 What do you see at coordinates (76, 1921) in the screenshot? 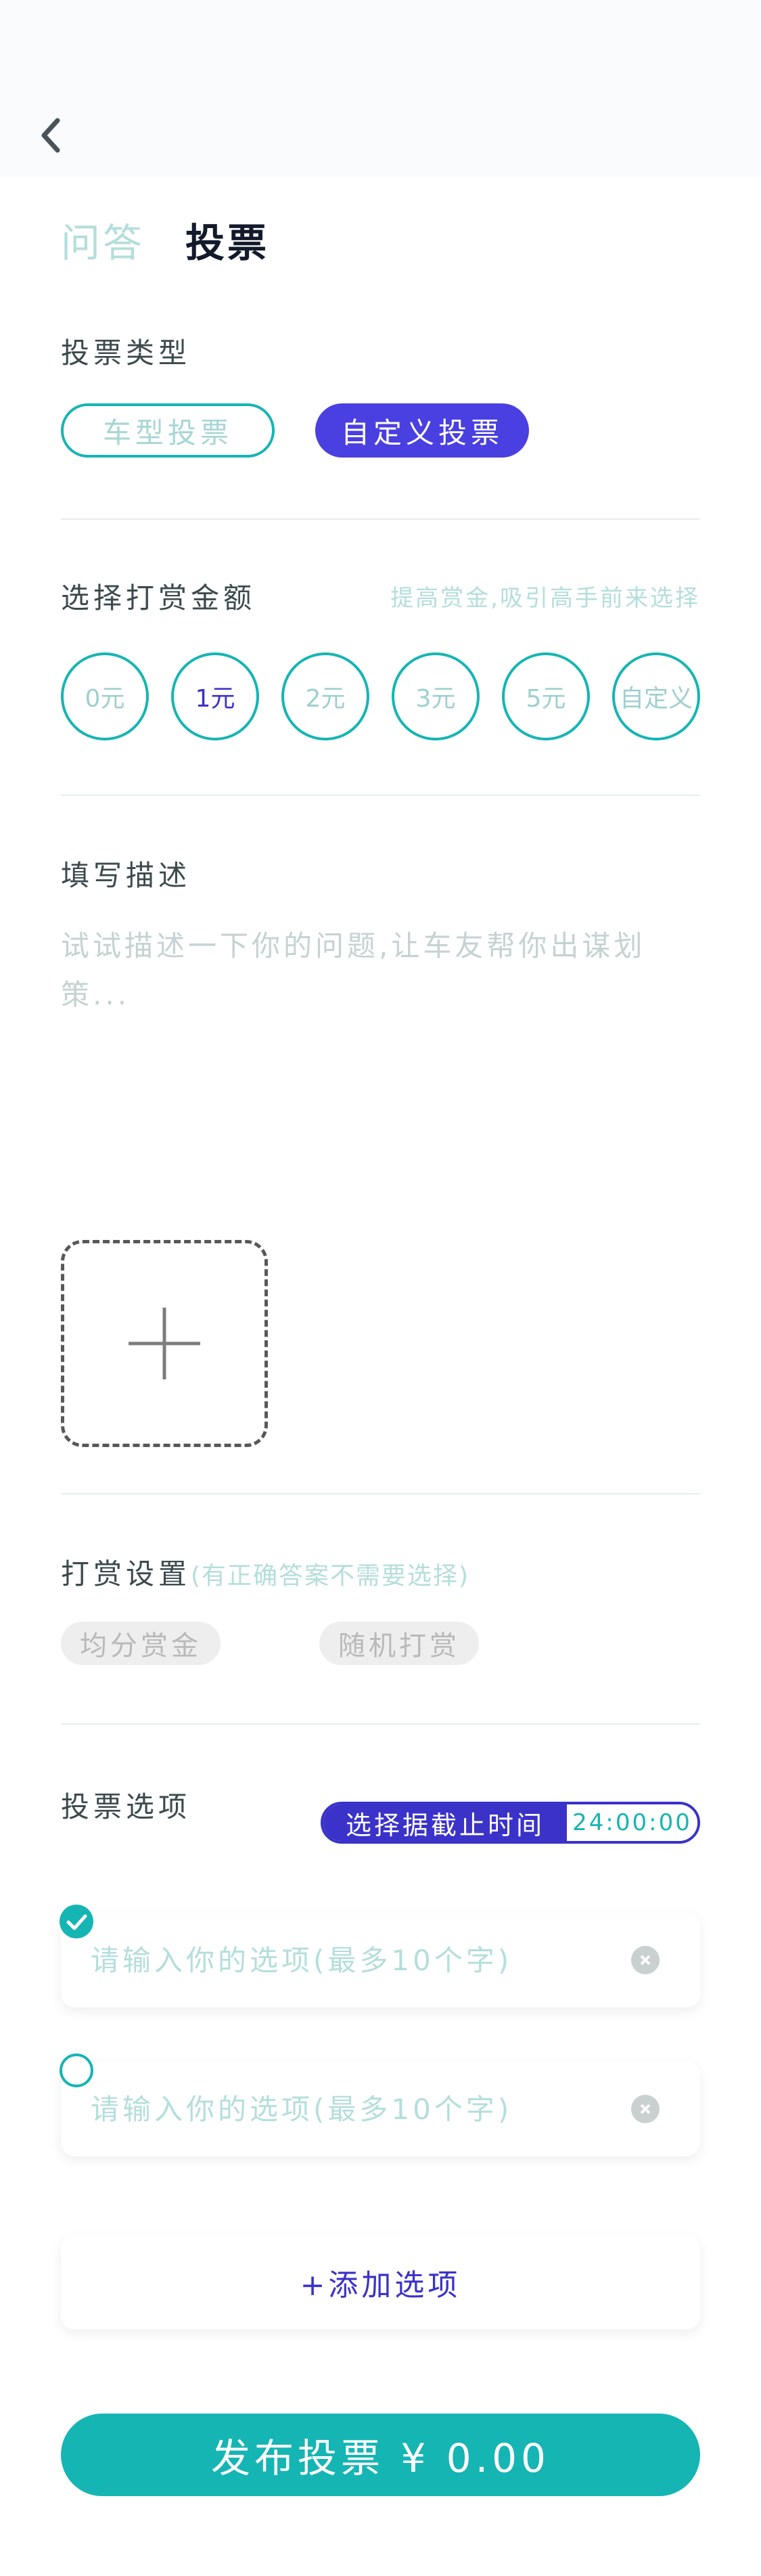
I see `option-checked-icon` at bounding box center [76, 1921].